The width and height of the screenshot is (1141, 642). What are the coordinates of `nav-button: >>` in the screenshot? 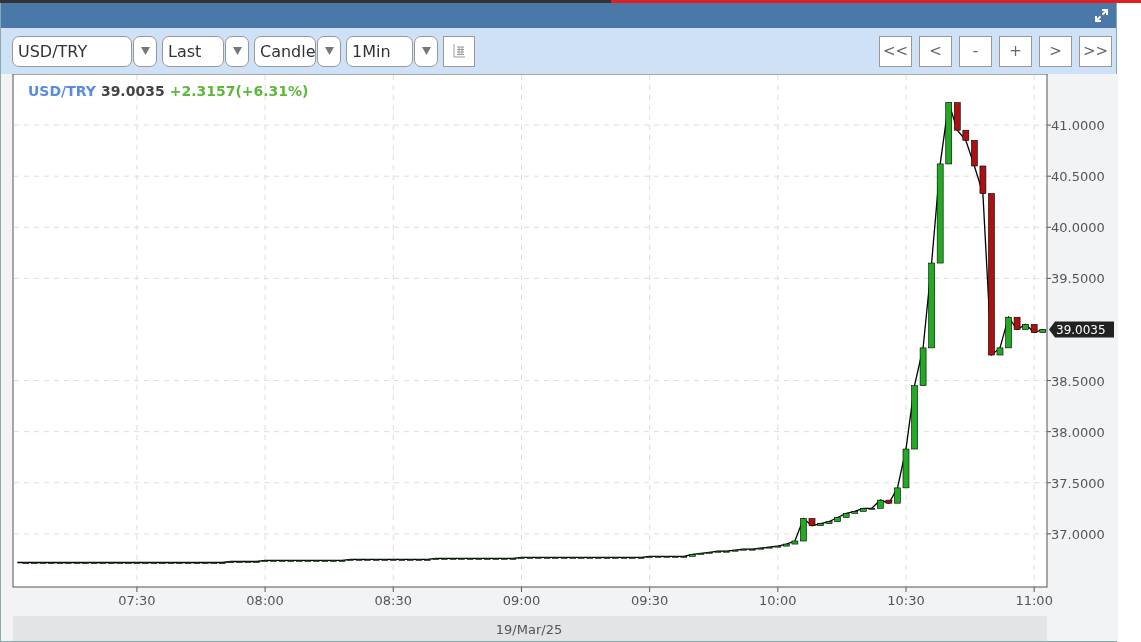 It's located at (1095, 51).